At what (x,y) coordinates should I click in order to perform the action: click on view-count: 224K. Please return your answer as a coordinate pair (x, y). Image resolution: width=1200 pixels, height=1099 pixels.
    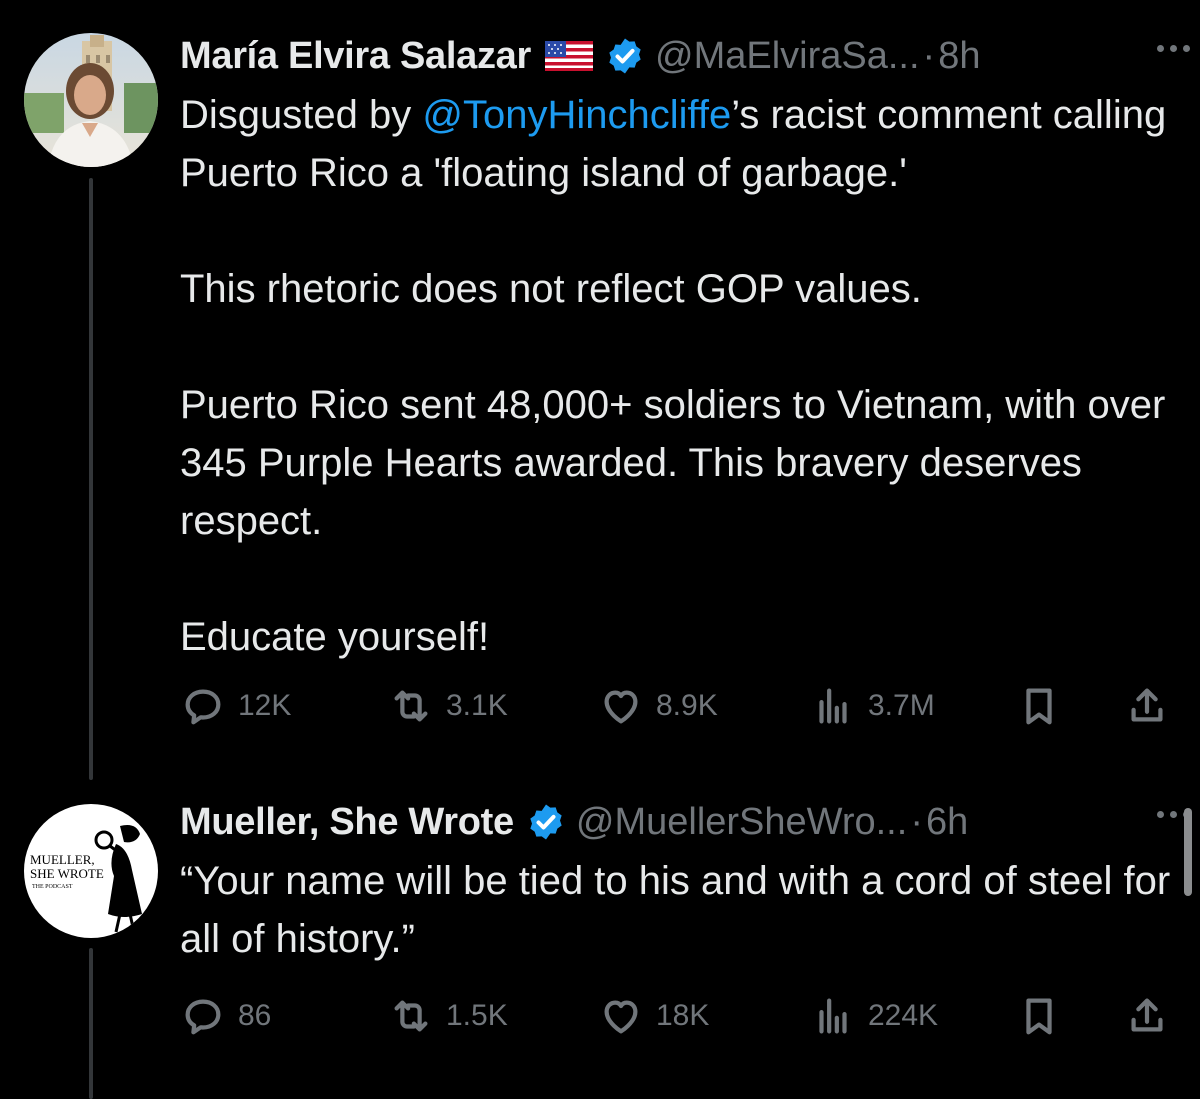
    Looking at the image, I should click on (903, 1015).